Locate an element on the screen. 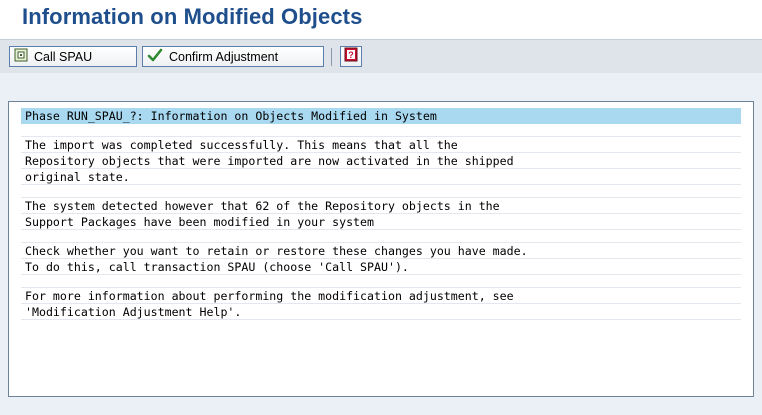 Image resolution: width=762 pixels, height=415 pixels. confirm-adjustment-button: Confirm Adjustment is located at coordinates (233, 56).